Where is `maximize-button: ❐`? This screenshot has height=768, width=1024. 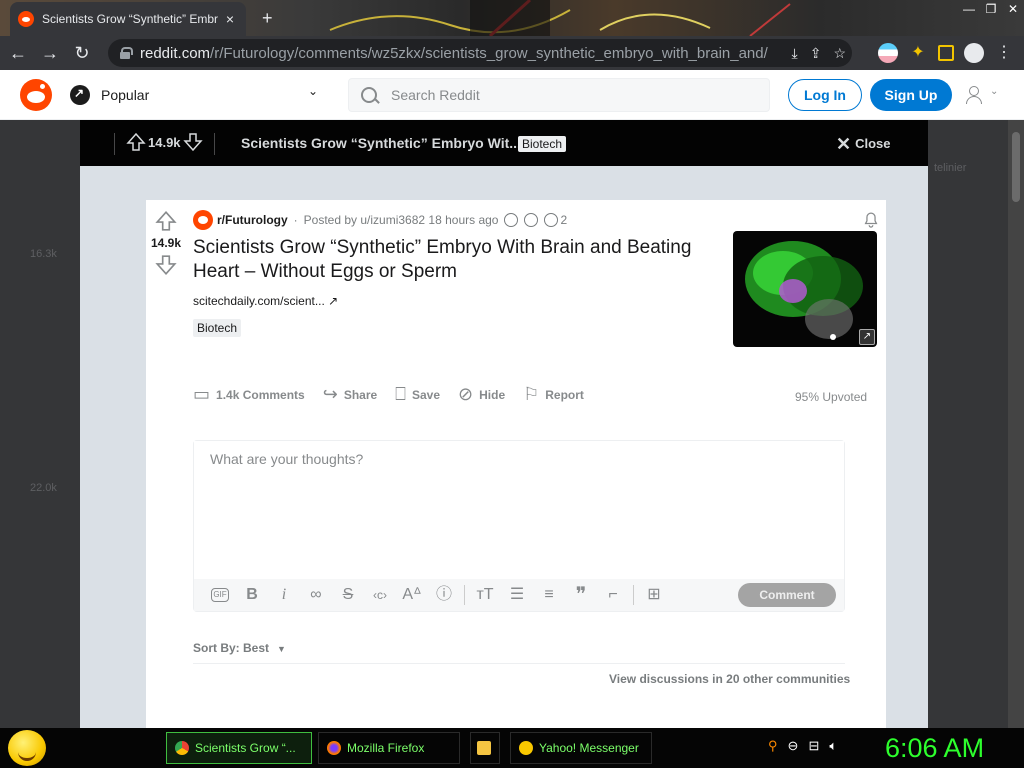 maximize-button: ❐ is located at coordinates (991, 9).